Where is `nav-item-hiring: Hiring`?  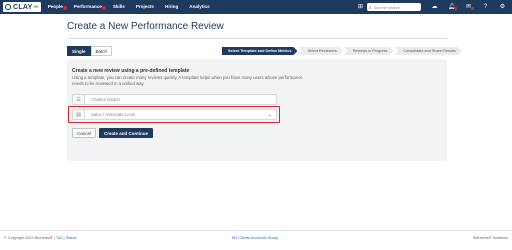
nav-item-hiring: Hiring is located at coordinates (171, 7).